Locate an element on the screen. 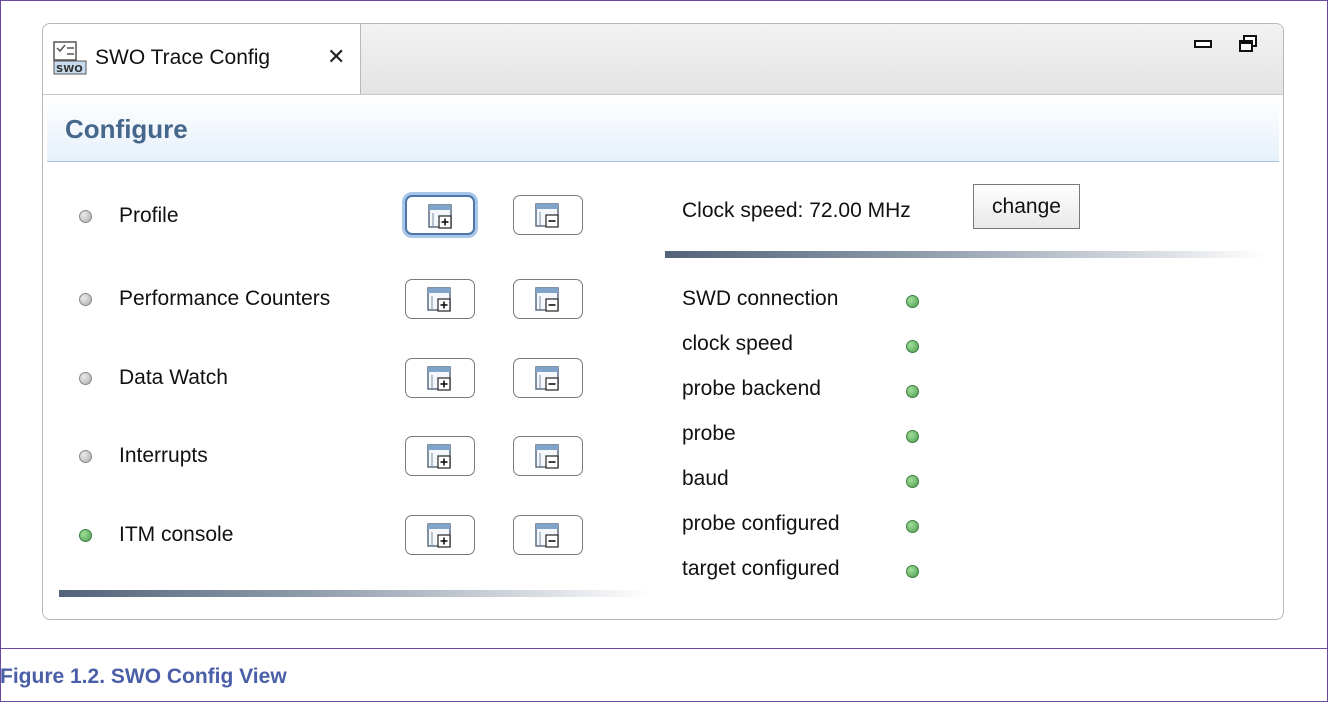 The height and width of the screenshot is (702, 1328). form-header: Configure is located at coordinates (663, 129).